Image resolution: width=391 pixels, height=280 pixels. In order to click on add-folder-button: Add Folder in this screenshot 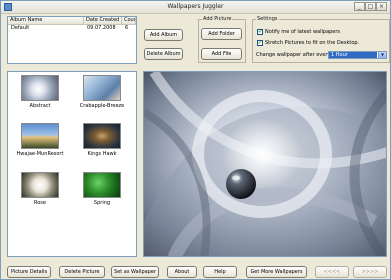, I will do `click(221, 34)`.